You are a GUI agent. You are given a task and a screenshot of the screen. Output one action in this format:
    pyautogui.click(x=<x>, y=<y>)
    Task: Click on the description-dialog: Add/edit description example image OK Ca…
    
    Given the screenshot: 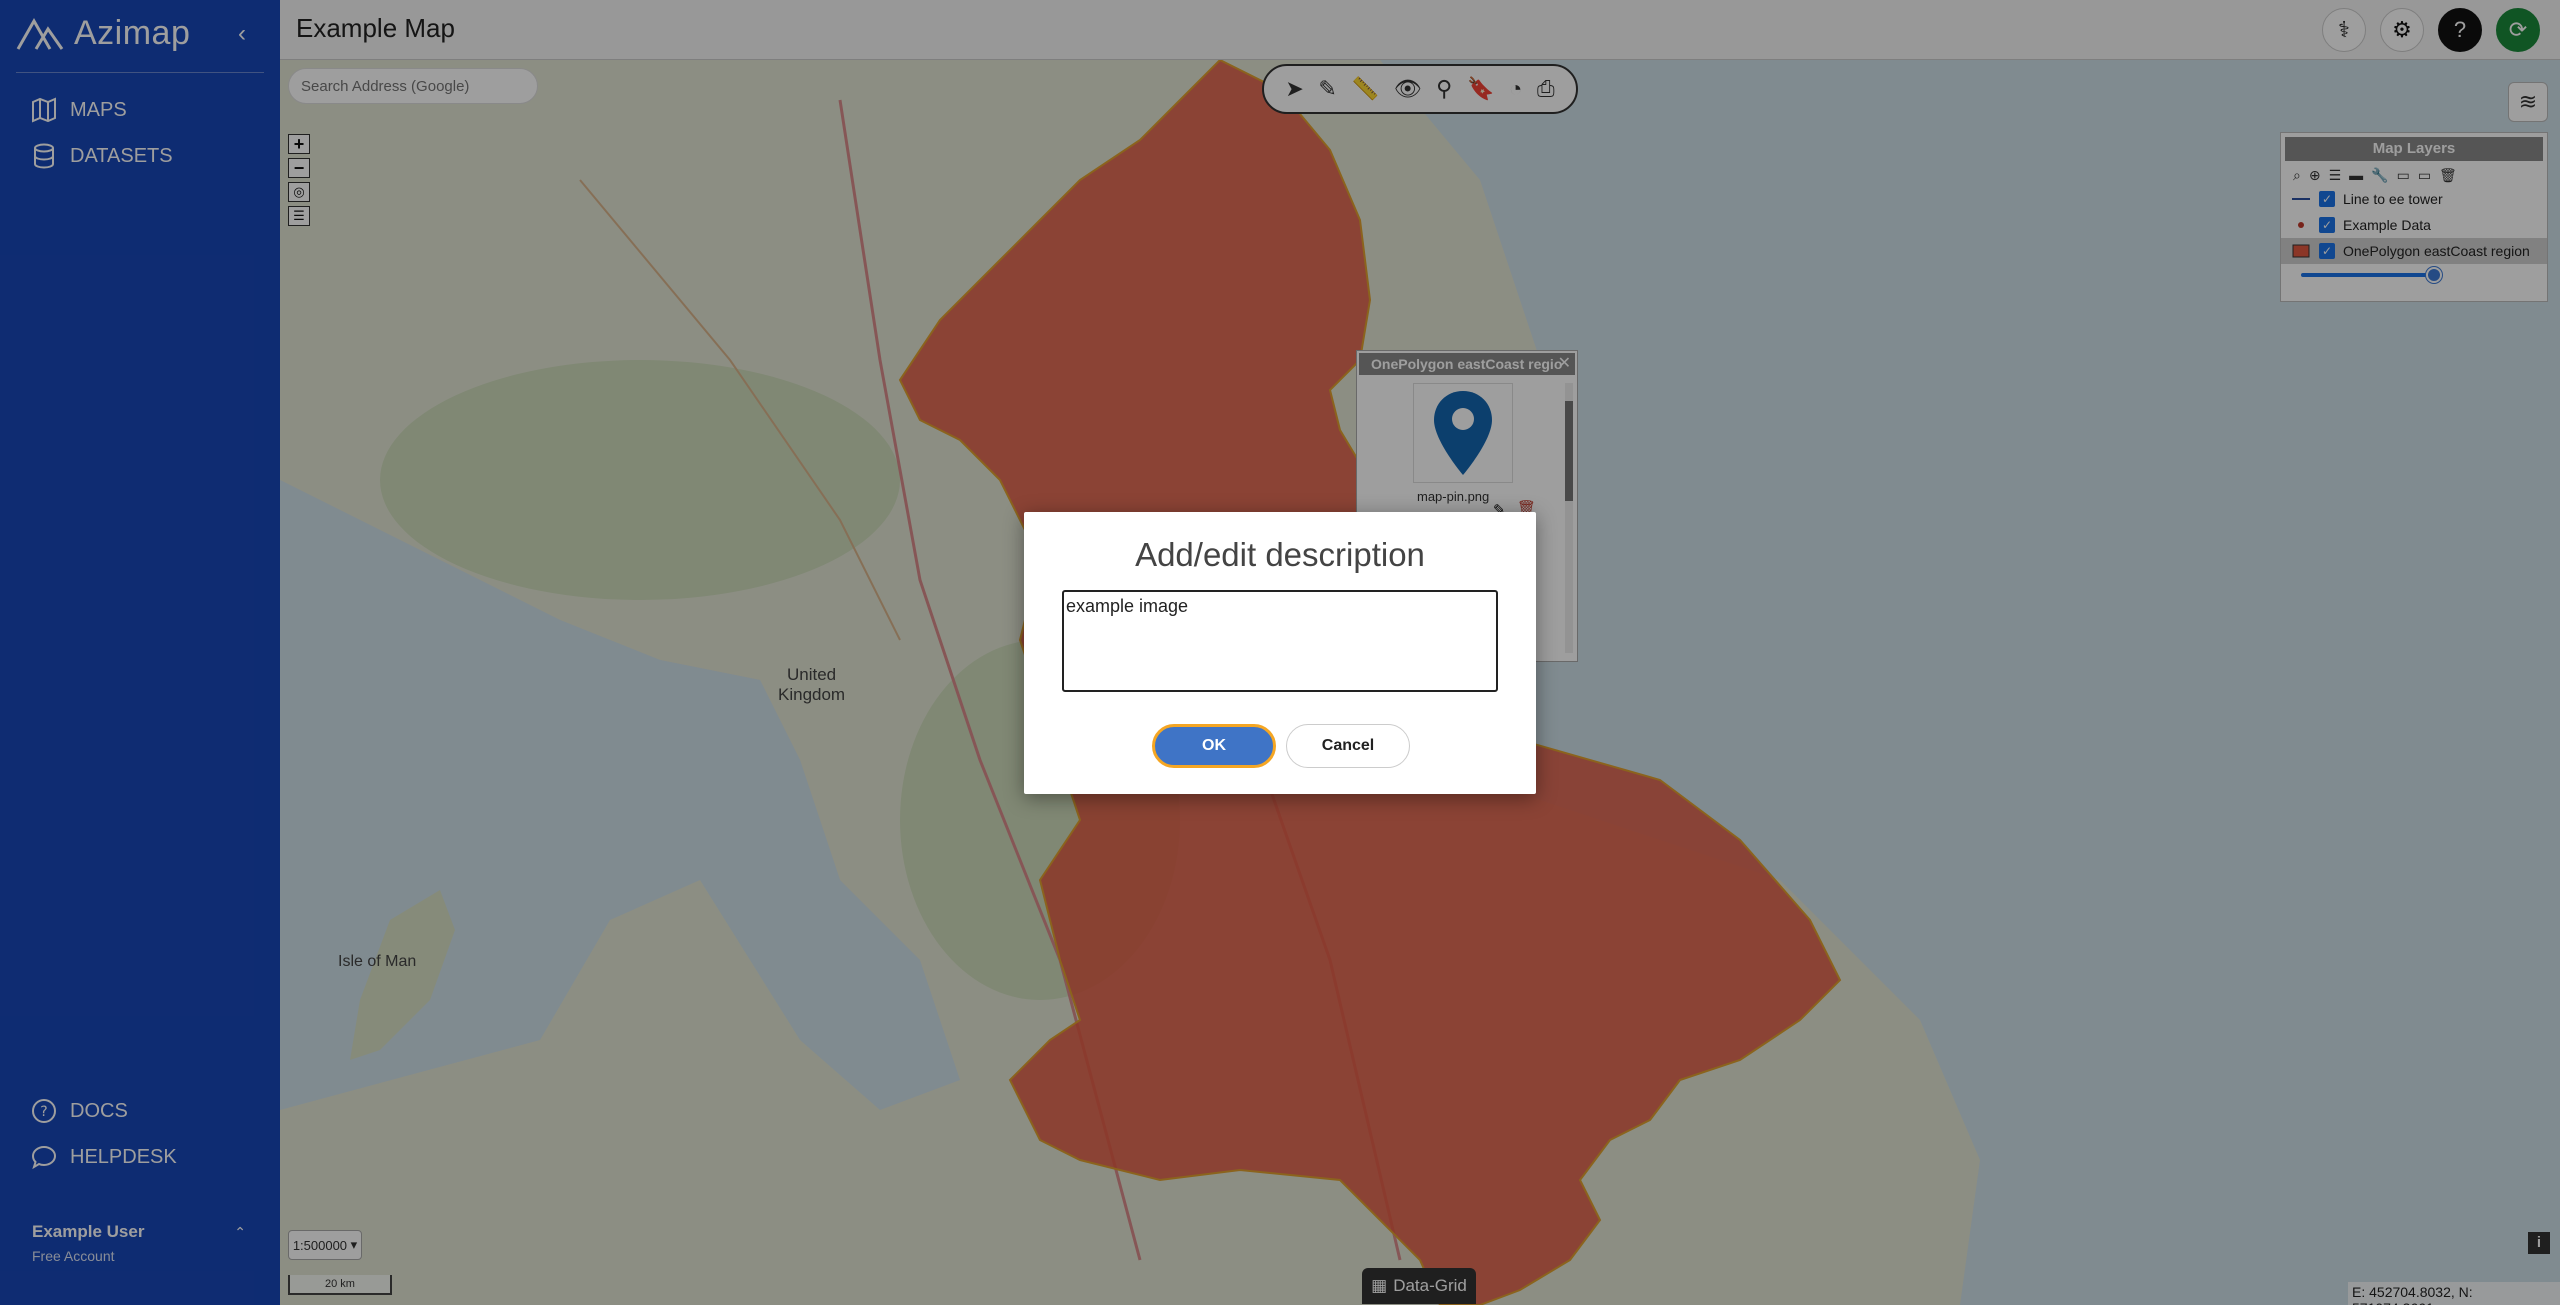 What is the action you would take?
    pyautogui.click(x=1280, y=653)
    